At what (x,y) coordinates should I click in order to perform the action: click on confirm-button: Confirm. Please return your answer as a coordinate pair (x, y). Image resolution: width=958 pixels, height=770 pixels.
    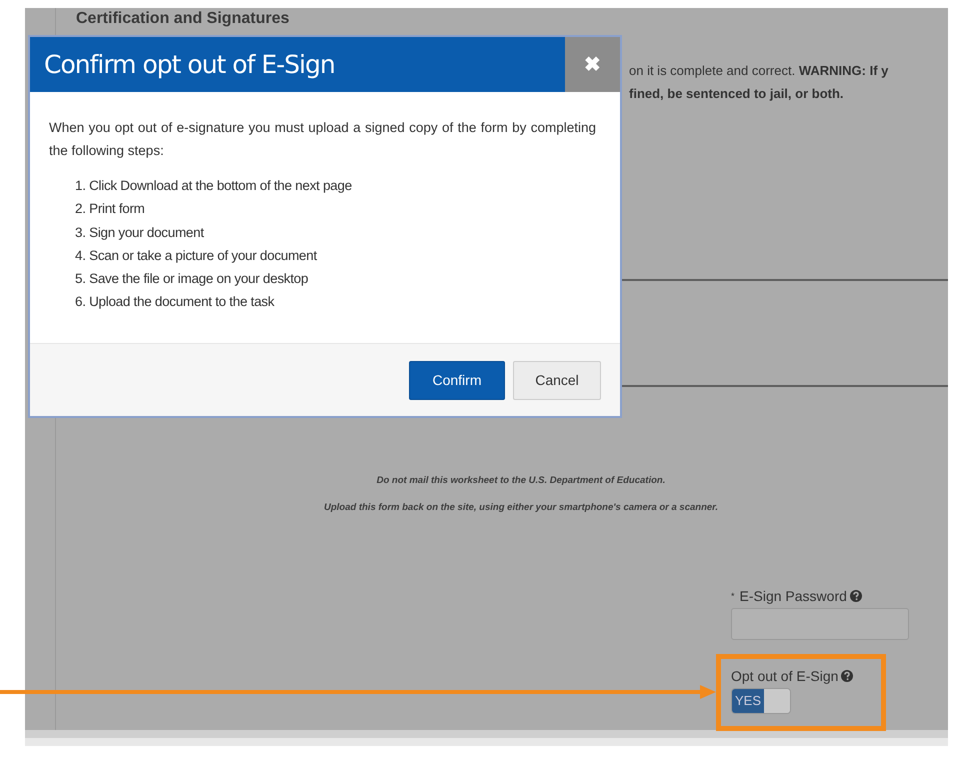
    Looking at the image, I should click on (457, 380).